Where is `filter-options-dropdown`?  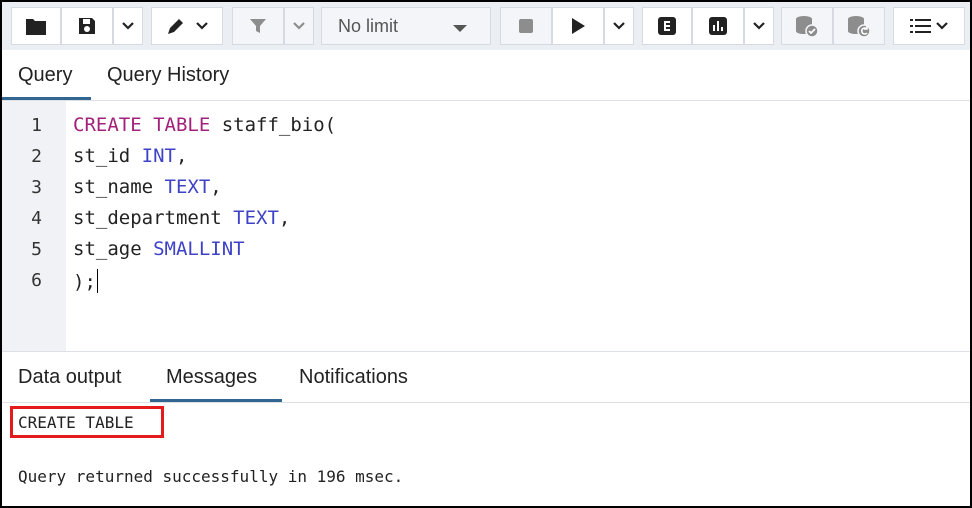
filter-options-dropdown is located at coordinates (299, 26).